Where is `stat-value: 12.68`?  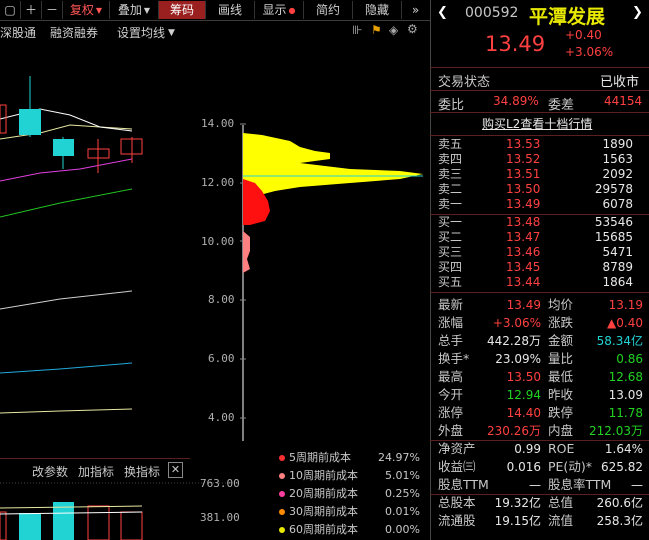 stat-value: 12.68 is located at coordinates (625, 377).